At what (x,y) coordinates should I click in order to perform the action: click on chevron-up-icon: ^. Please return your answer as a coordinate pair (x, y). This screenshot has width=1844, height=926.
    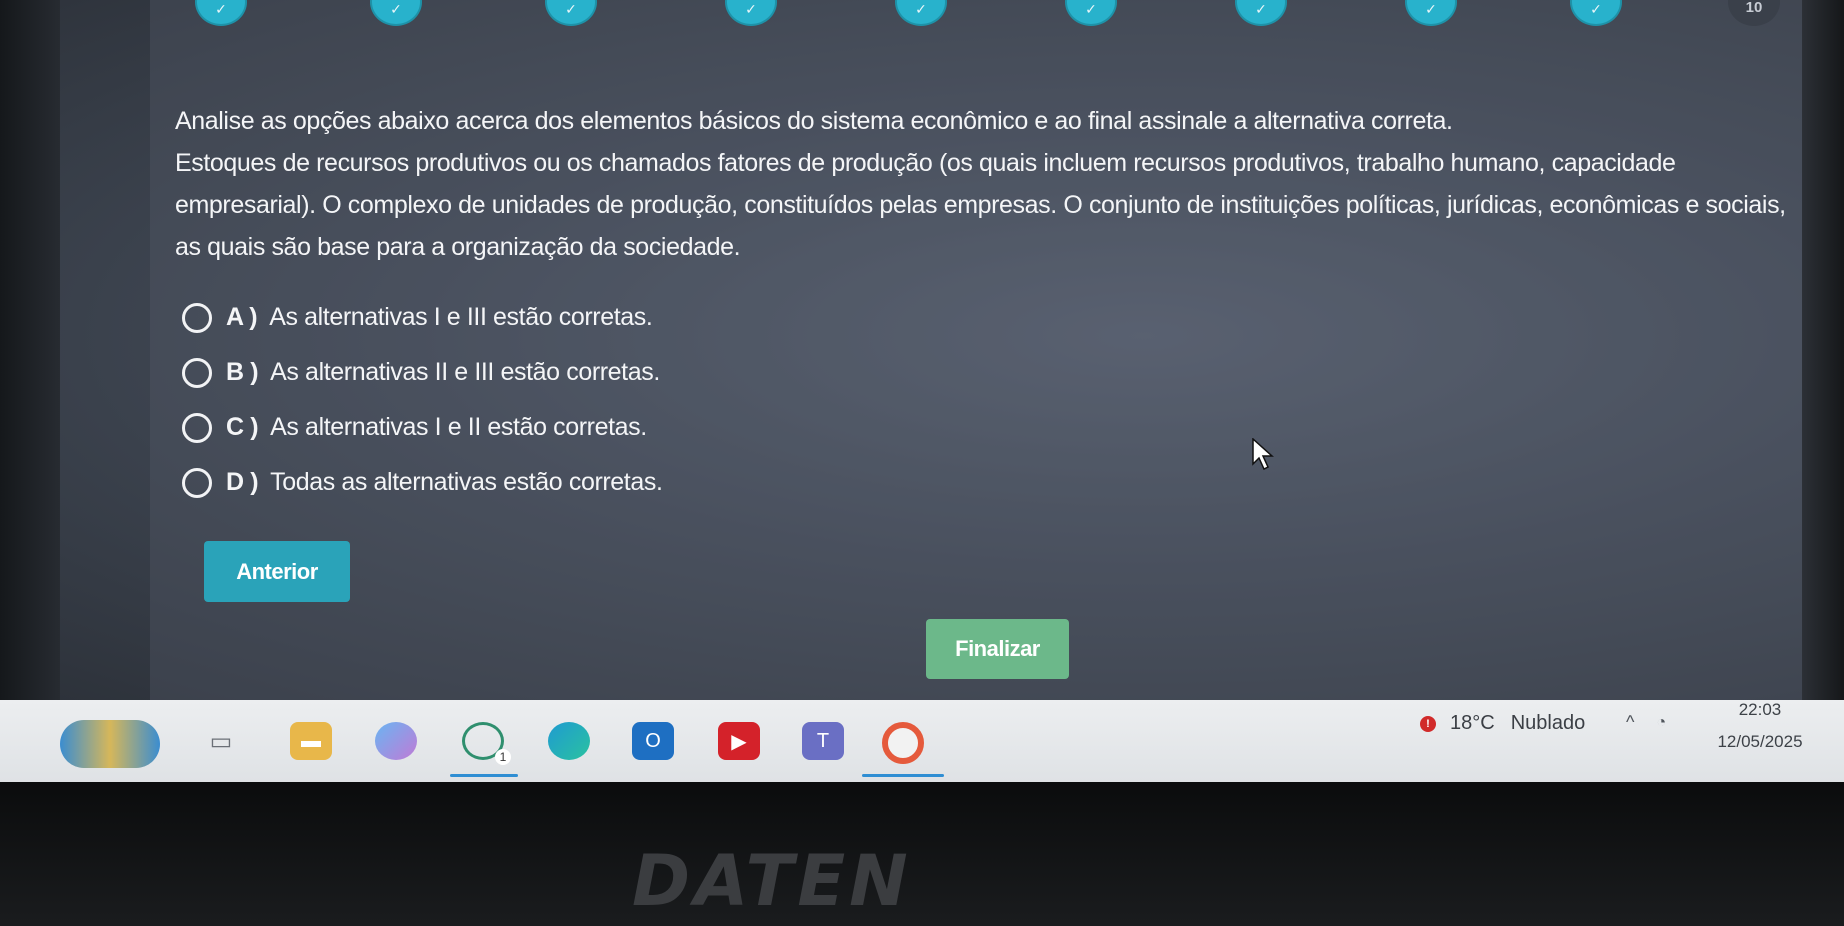
    Looking at the image, I should click on (1630, 722).